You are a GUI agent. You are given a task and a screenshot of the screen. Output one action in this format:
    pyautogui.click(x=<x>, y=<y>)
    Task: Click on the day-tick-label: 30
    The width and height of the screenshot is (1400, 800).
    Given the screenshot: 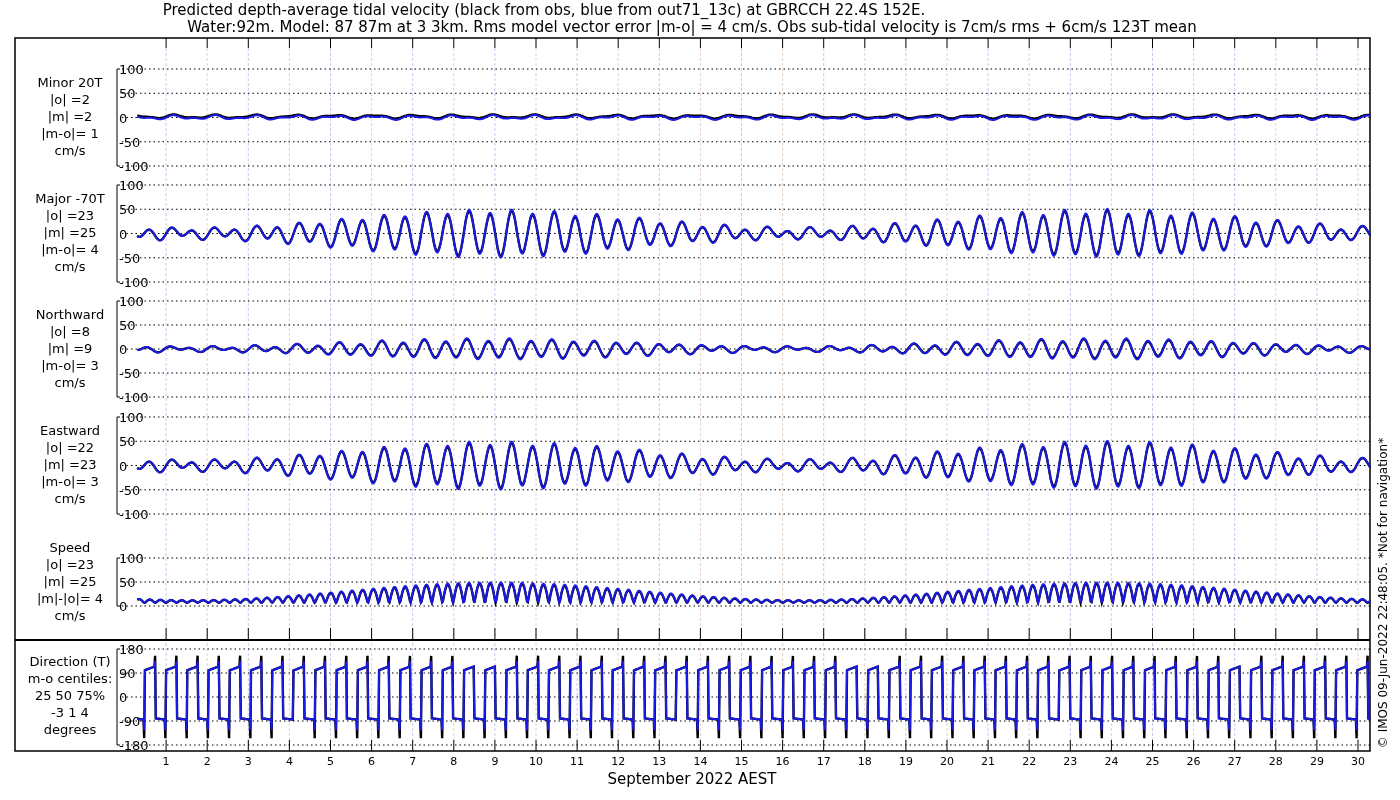 What is the action you would take?
    pyautogui.click(x=1358, y=761)
    